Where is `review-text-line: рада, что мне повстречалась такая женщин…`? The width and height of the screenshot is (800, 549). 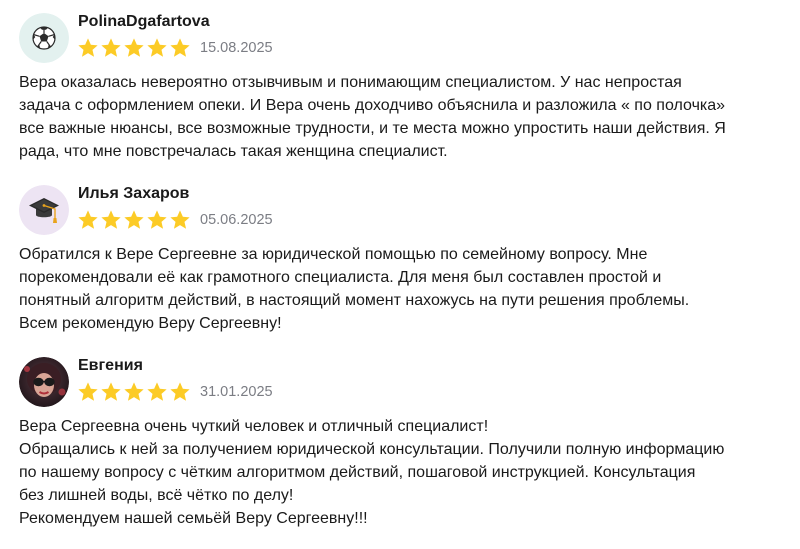 review-text-line: рада, что мне повстречалась такая женщин… is located at coordinates (233, 151).